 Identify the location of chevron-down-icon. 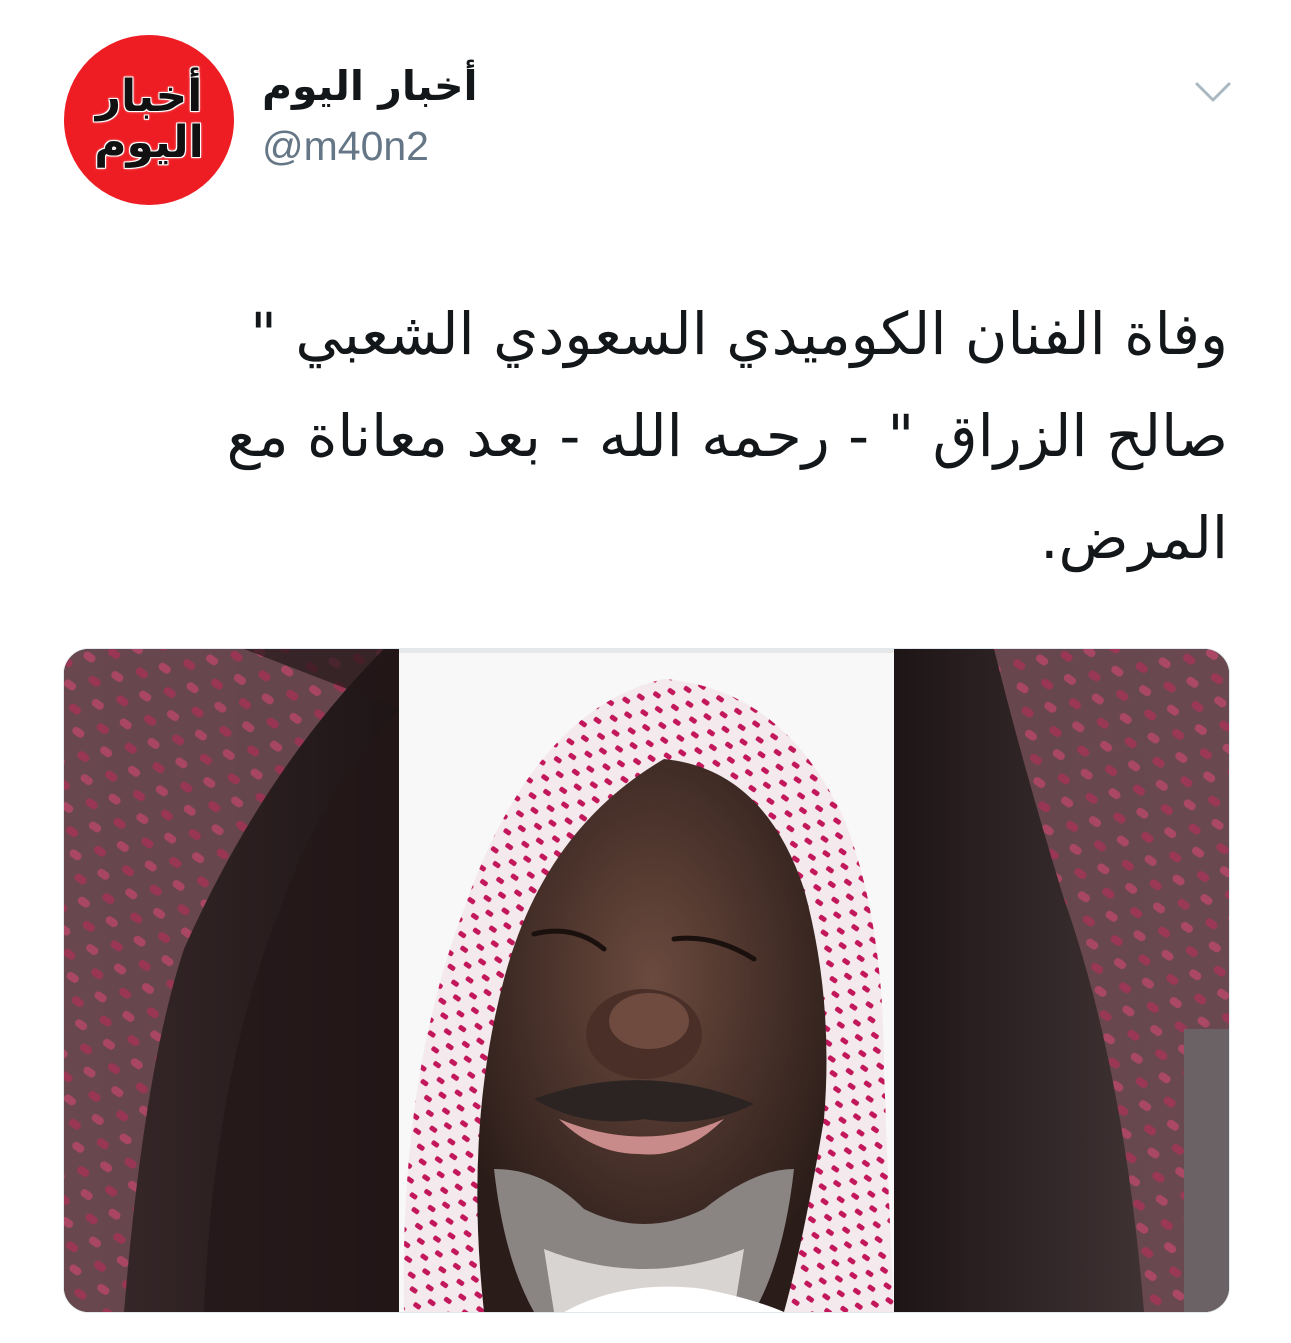
(1213, 92).